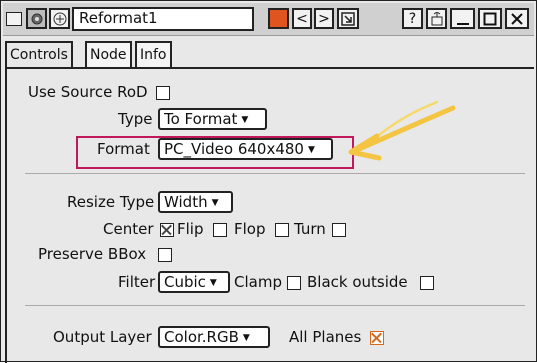  What do you see at coordinates (234, 149) in the screenshot?
I see `format-value: PC_Video 640x480` at bounding box center [234, 149].